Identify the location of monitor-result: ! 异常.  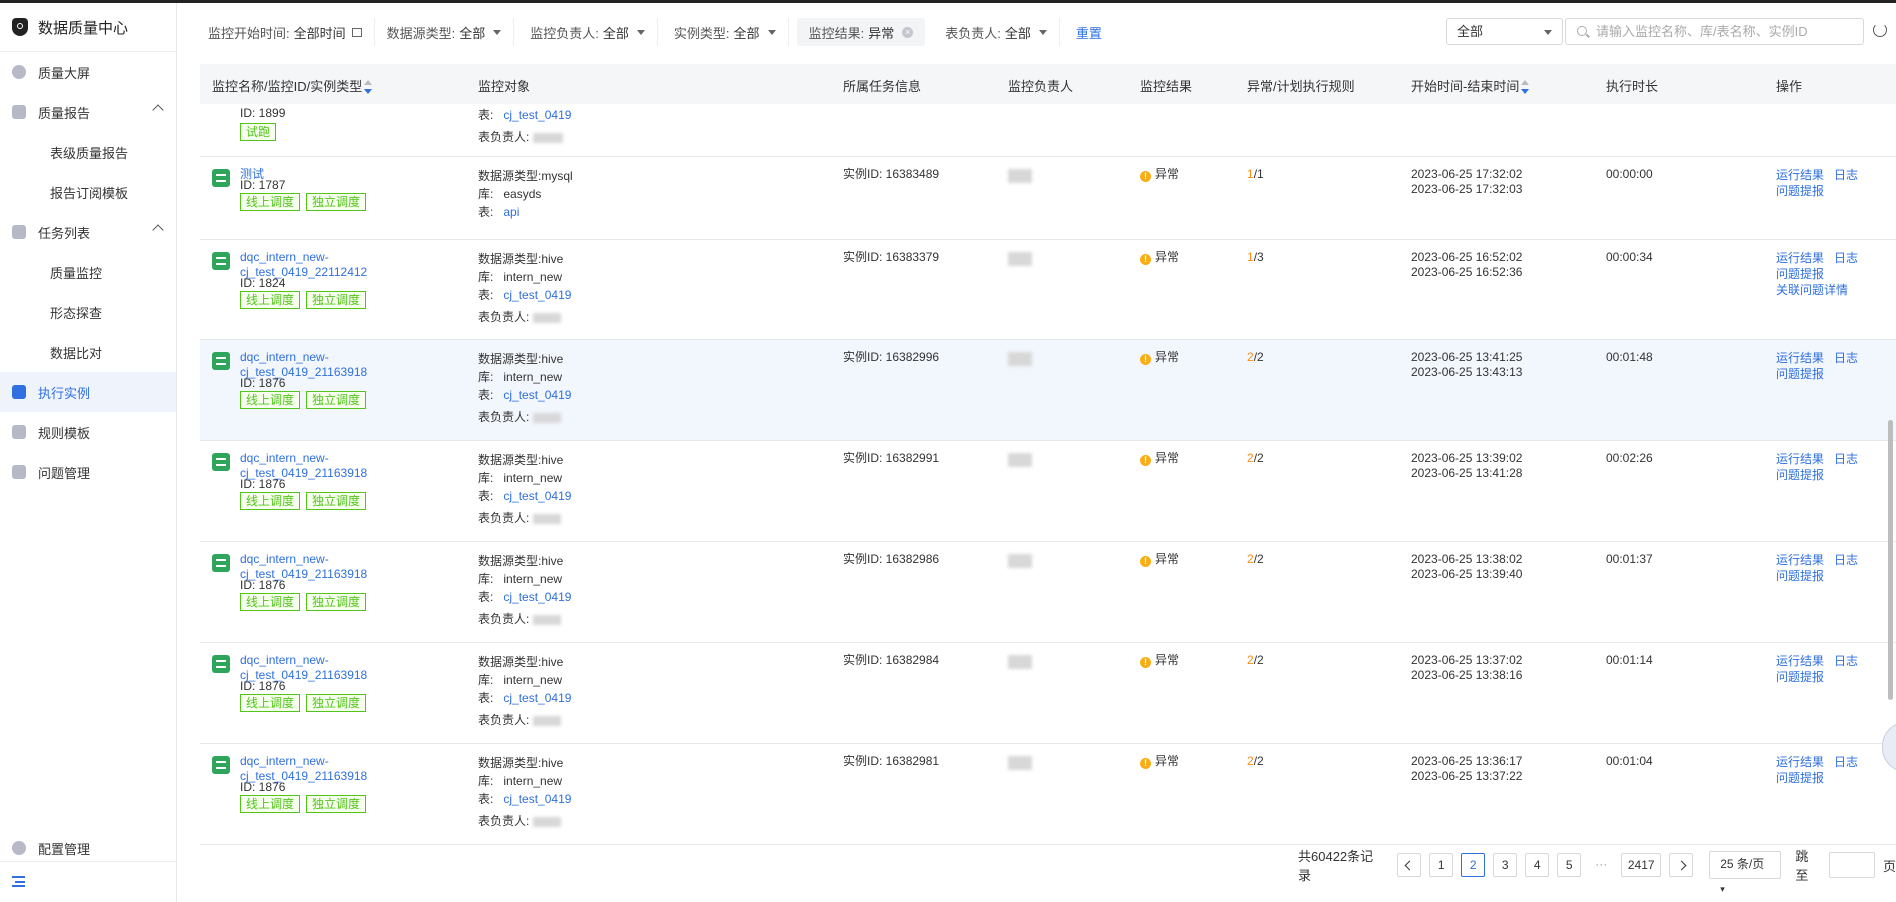
(1159, 357).